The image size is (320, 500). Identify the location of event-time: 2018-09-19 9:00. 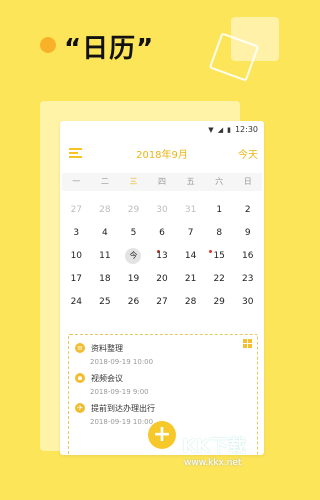
(119, 392).